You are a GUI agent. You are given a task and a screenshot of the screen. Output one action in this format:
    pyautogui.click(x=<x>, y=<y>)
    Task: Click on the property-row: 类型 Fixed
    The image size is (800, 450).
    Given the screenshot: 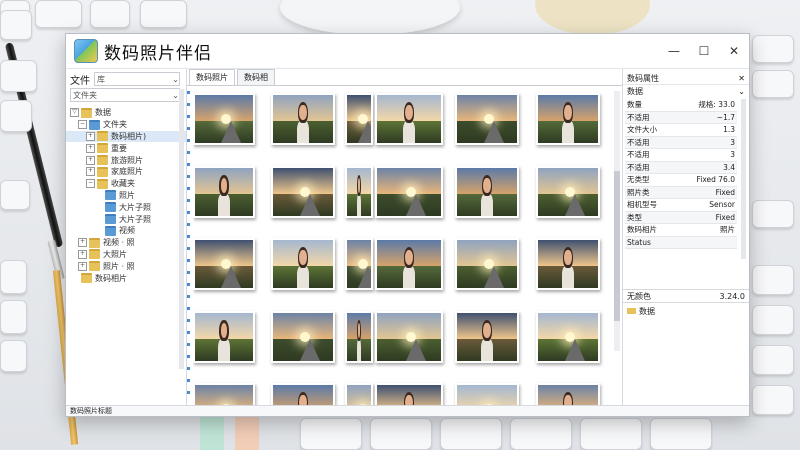 What is the action you would take?
    pyautogui.click(x=681, y=217)
    